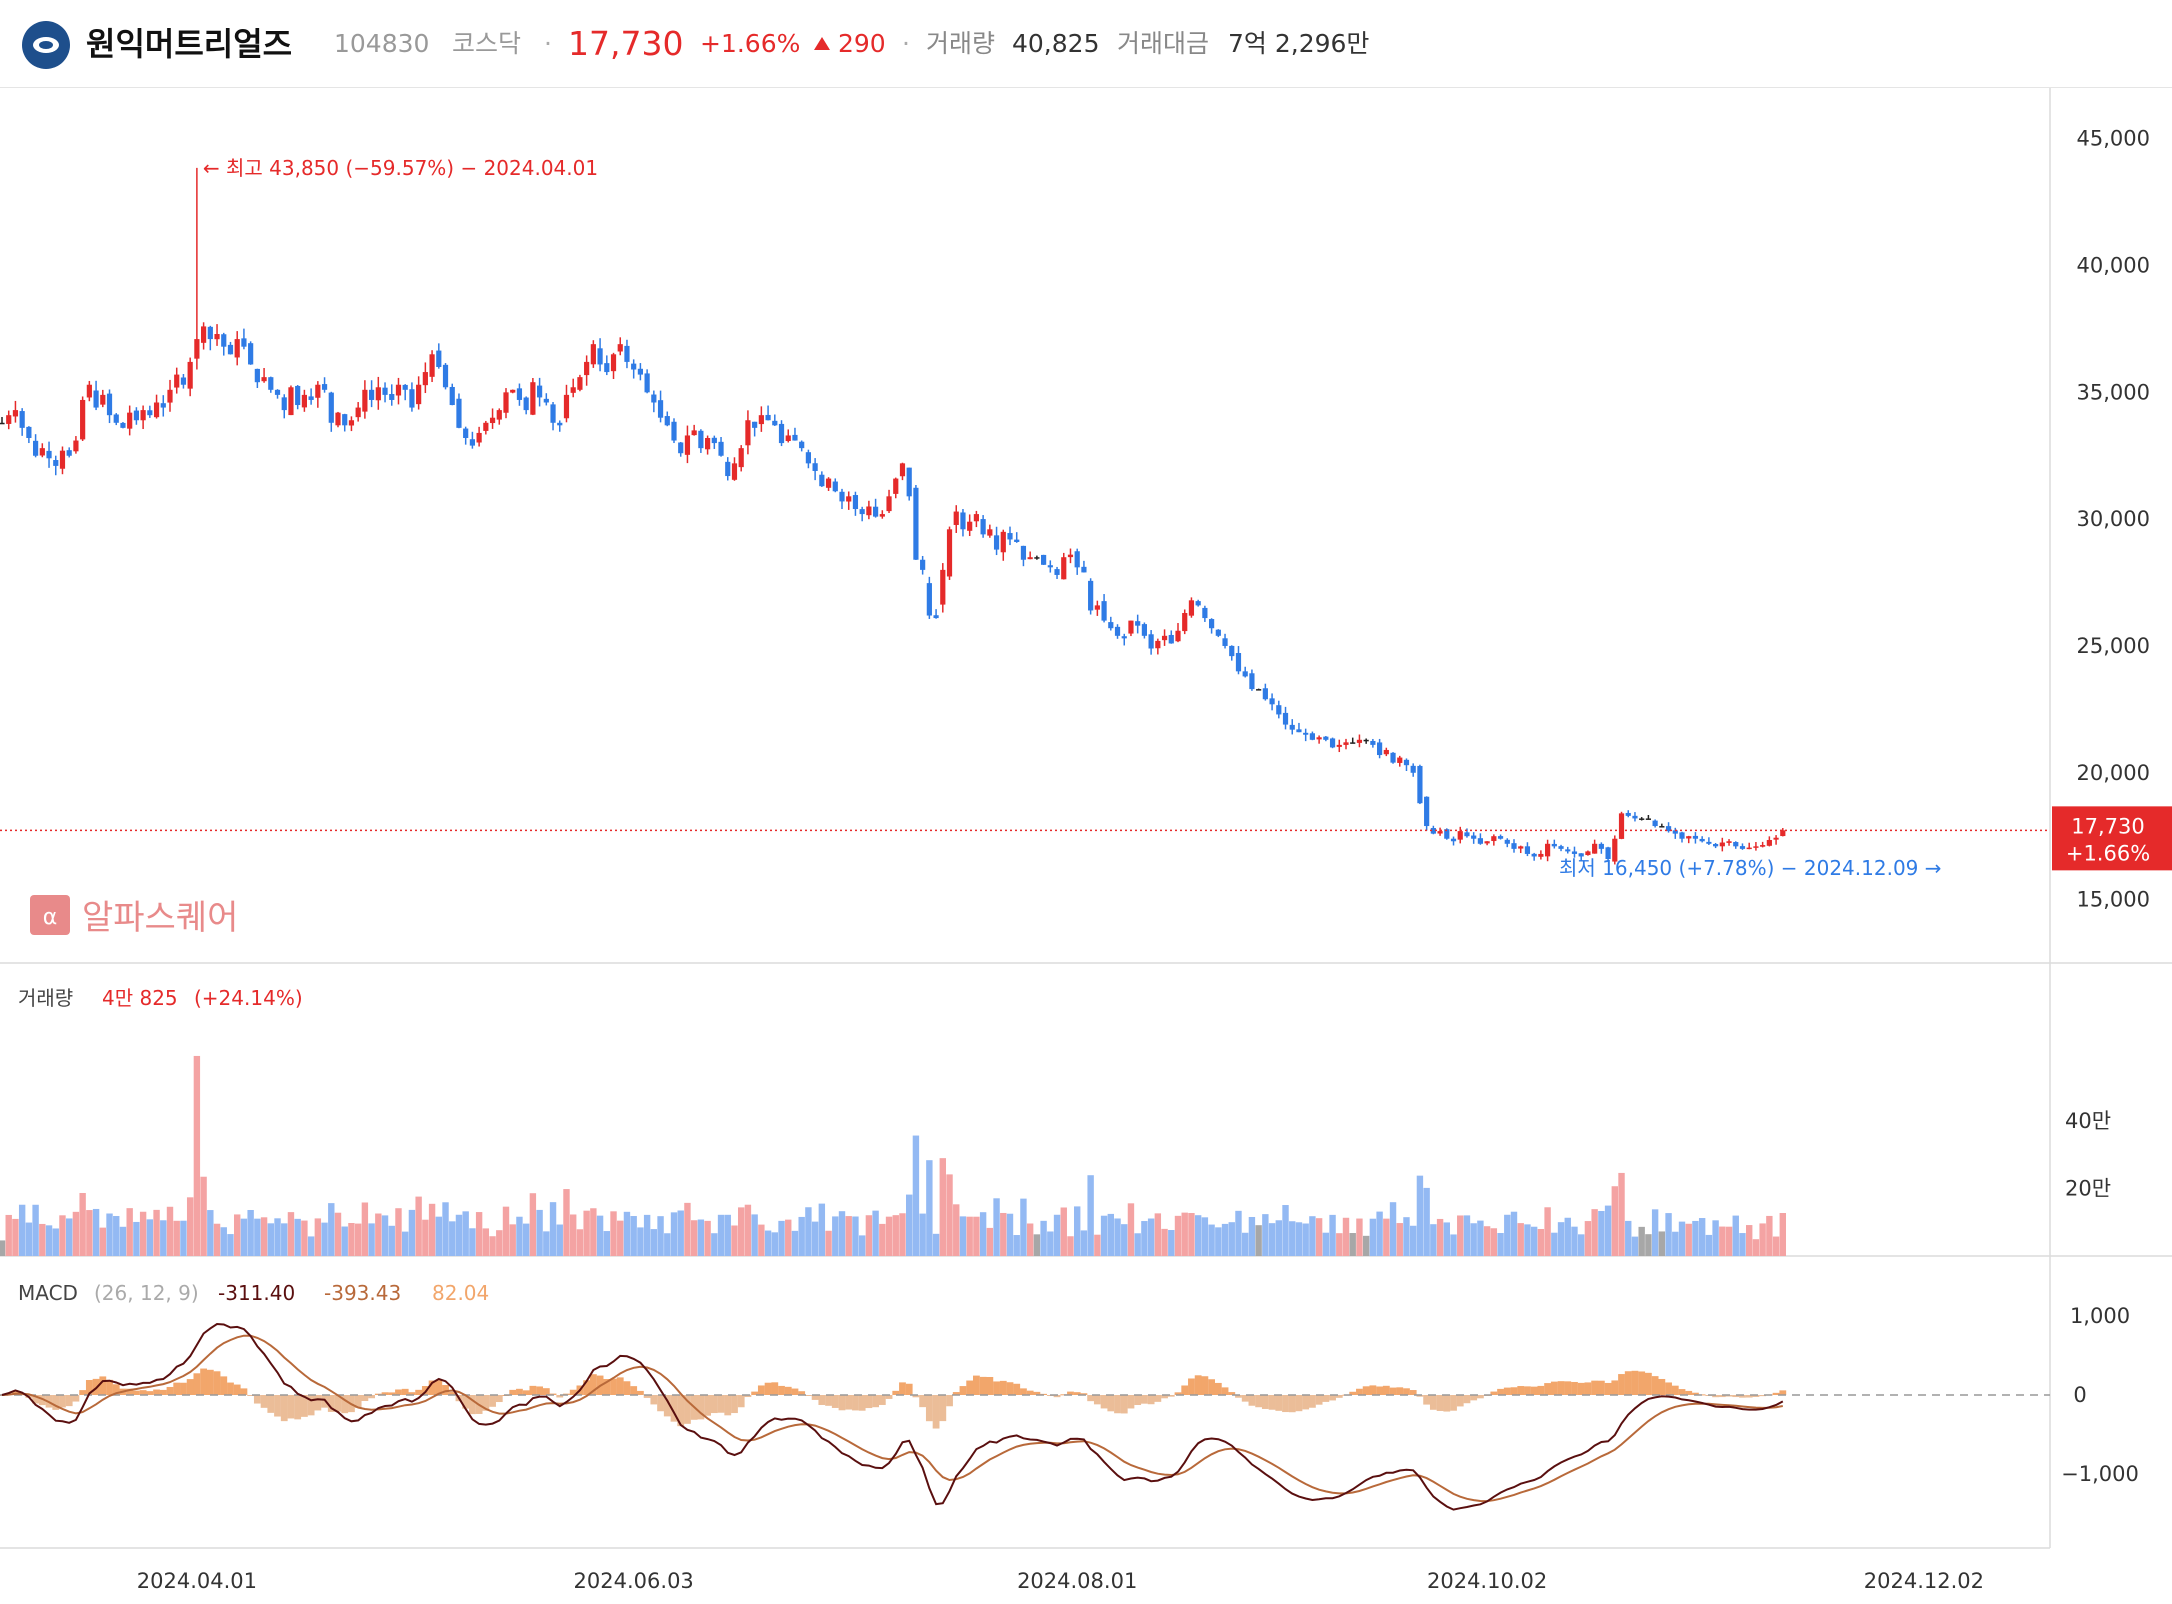 The height and width of the screenshot is (1604, 2172). I want to click on macd-pane: MACD (26, 12, 9) -311.40 -393.43 82.04, so click(1025, 1396).